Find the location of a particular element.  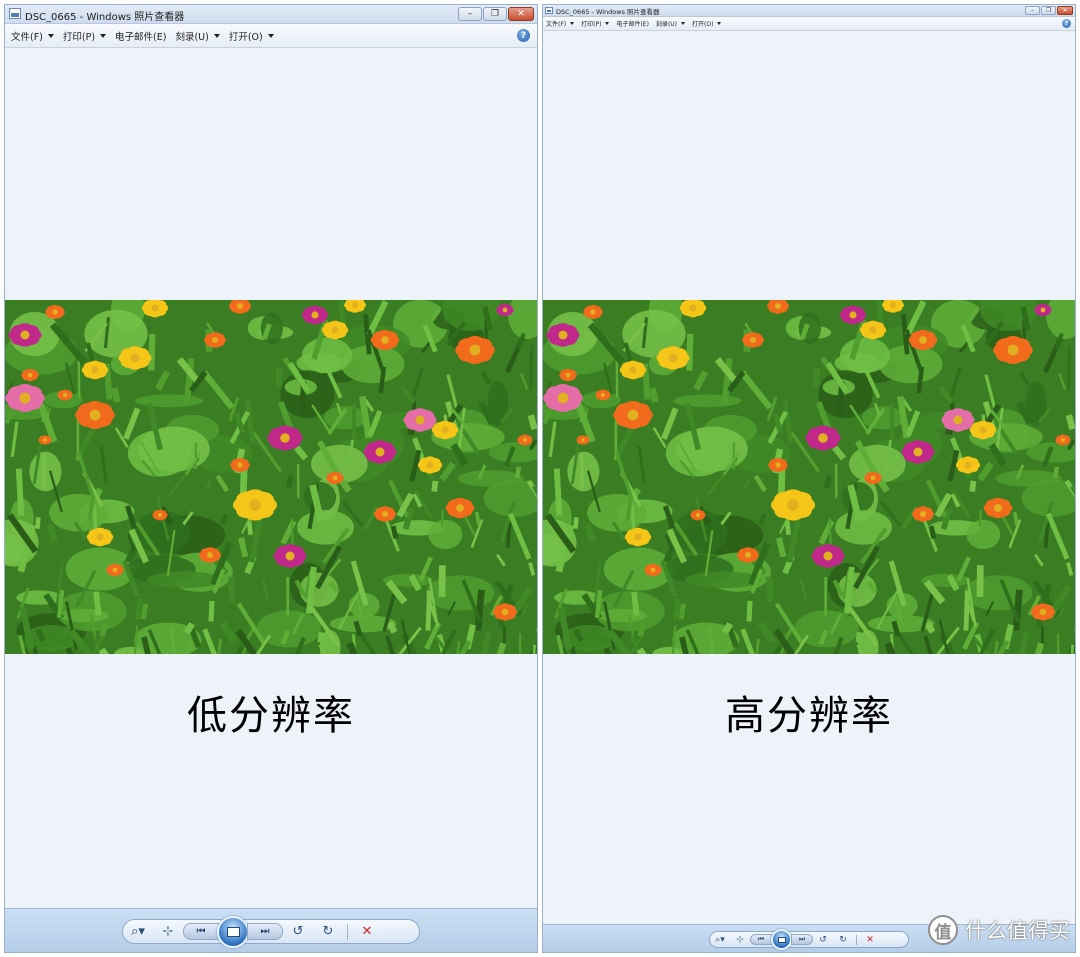

watermark: 值 什么值得买 is located at coordinates (999, 930).